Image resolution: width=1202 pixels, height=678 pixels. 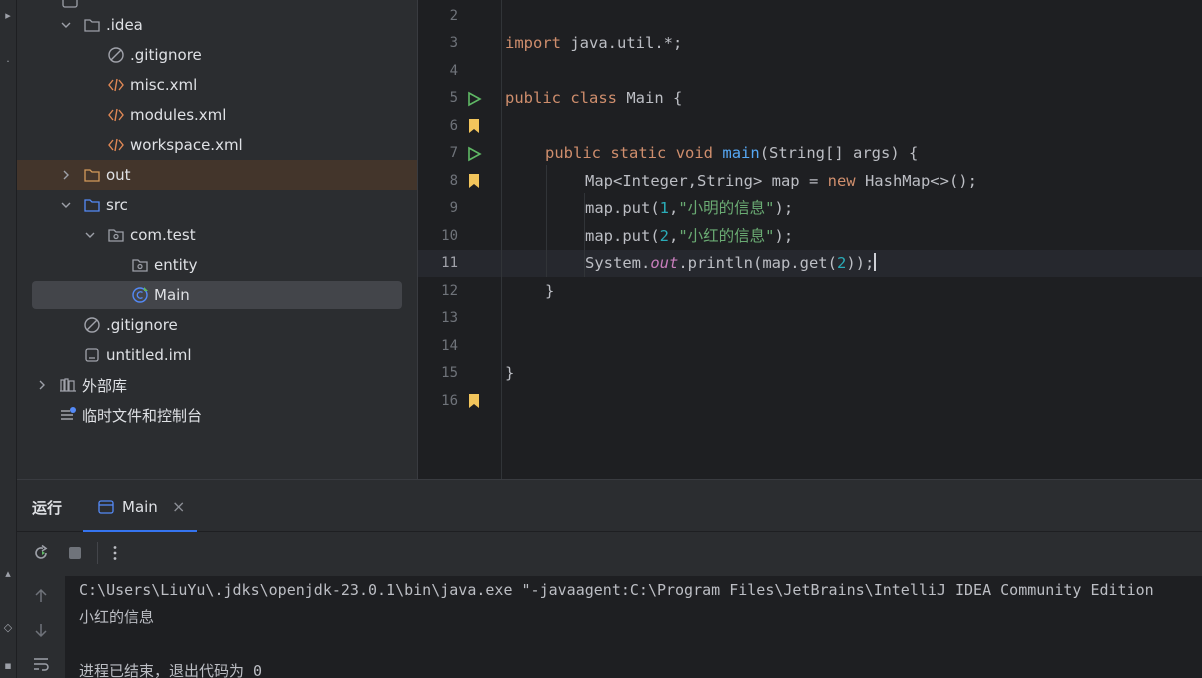 What do you see at coordinates (8, 628) in the screenshot?
I see `git-tool-icon: ◇` at bounding box center [8, 628].